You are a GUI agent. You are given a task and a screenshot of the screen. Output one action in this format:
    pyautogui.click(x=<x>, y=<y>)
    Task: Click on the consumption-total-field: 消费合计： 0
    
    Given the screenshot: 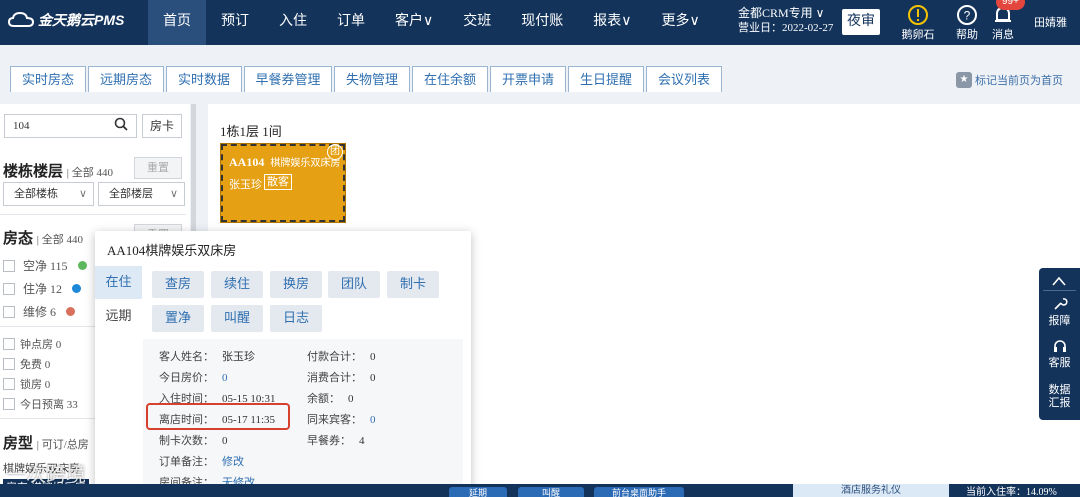 What is the action you would take?
    pyautogui.click(x=341, y=377)
    